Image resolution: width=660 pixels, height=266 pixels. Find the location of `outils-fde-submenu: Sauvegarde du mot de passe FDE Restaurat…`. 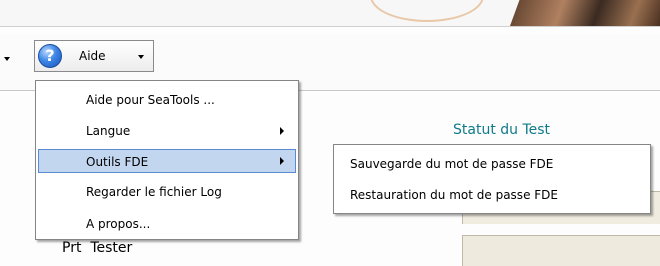

outils-fde-submenu: Sauvegarde du mot de passe FDE Restaurat… is located at coordinates (492, 179).